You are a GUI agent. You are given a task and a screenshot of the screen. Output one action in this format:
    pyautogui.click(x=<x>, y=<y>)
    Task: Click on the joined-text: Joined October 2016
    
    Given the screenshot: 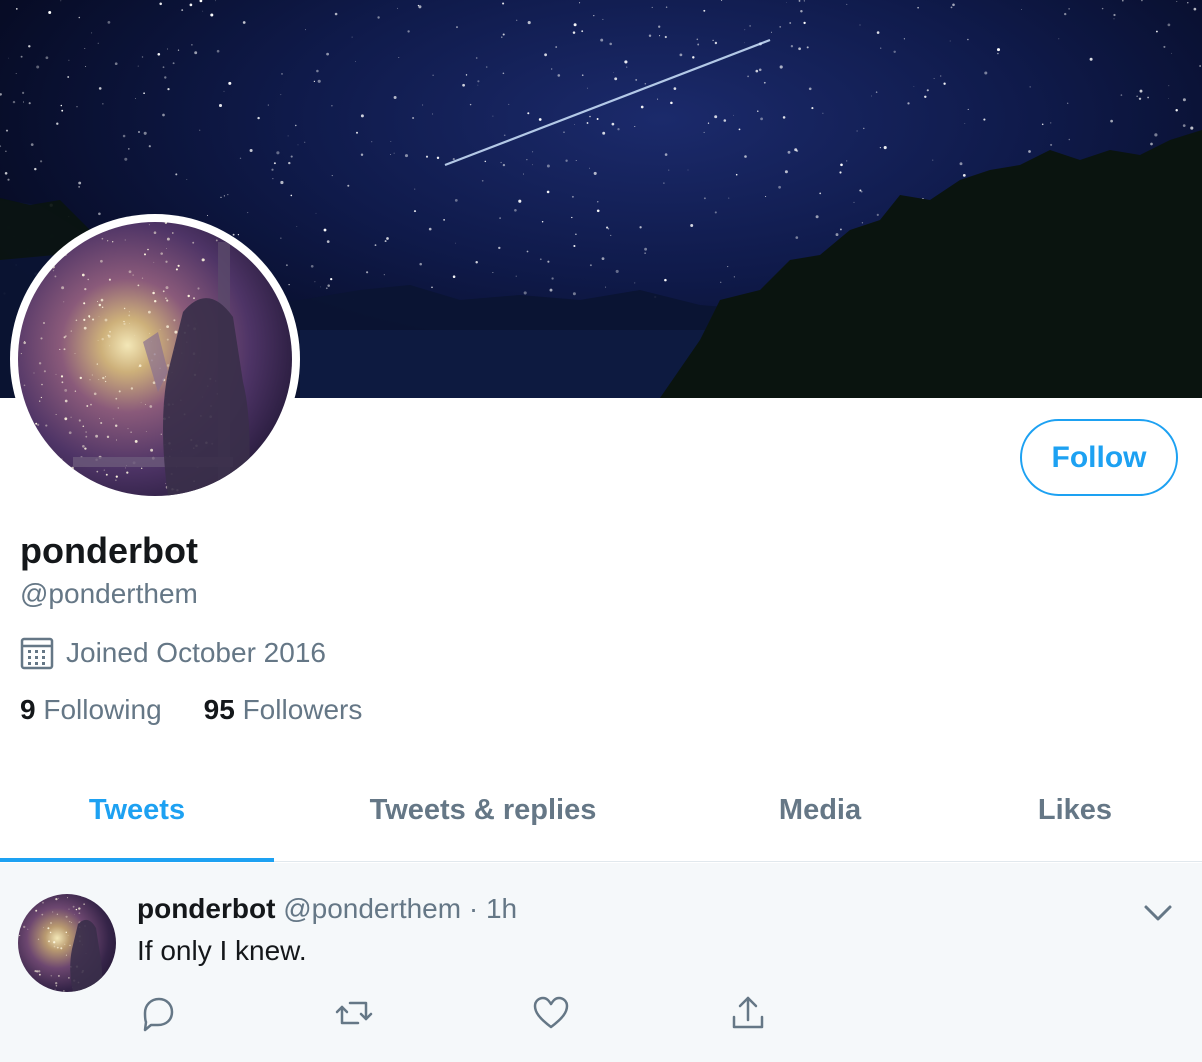 What is the action you would take?
    pyautogui.click(x=196, y=652)
    